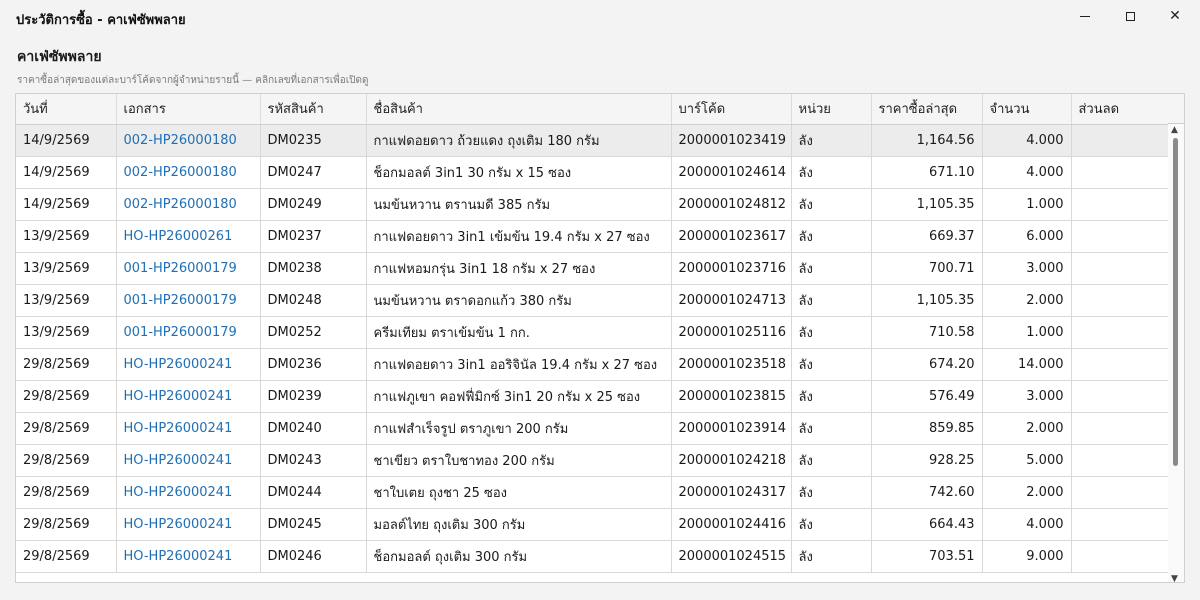  What do you see at coordinates (313, 524) in the screenshot?
I see `cell-product-code: DM0245` at bounding box center [313, 524].